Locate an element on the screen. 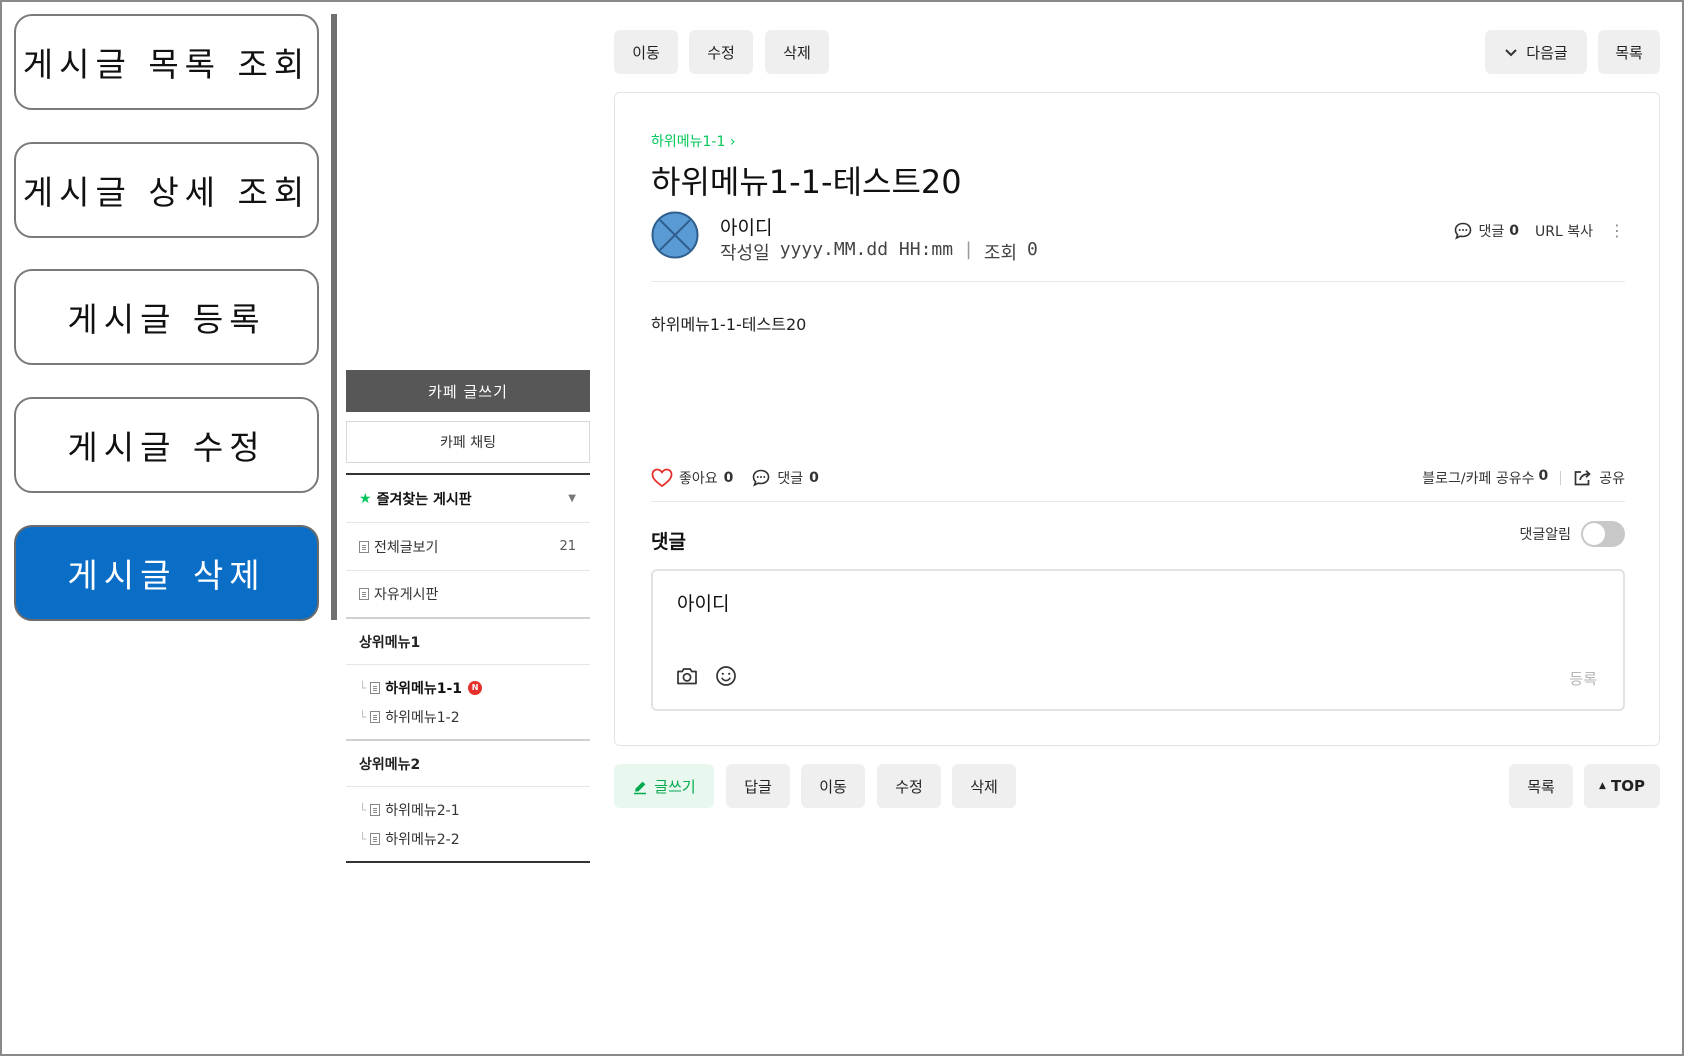 The width and height of the screenshot is (1684, 1056). post-meta: 작성일 yyyy.MM.dd HH:mm | 조회 0 is located at coordinates (879, 252).